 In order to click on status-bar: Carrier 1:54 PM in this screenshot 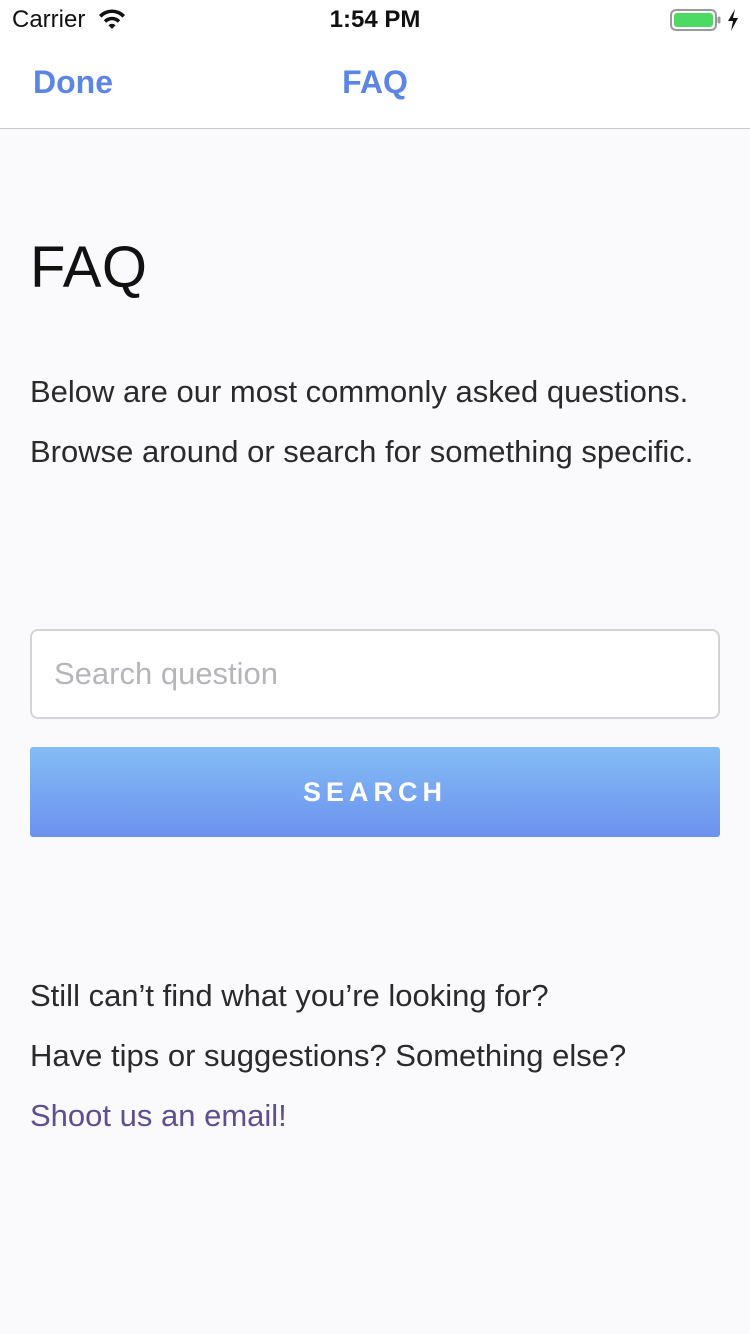, I will do `click(375, 20)`.